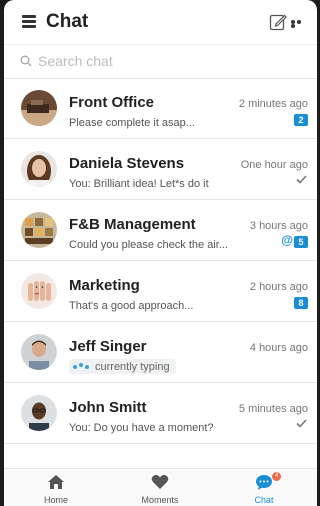  What do you see at coordinates (168, 61) in the screenshot?
I see `search-input` at bounding box center [168, 61].